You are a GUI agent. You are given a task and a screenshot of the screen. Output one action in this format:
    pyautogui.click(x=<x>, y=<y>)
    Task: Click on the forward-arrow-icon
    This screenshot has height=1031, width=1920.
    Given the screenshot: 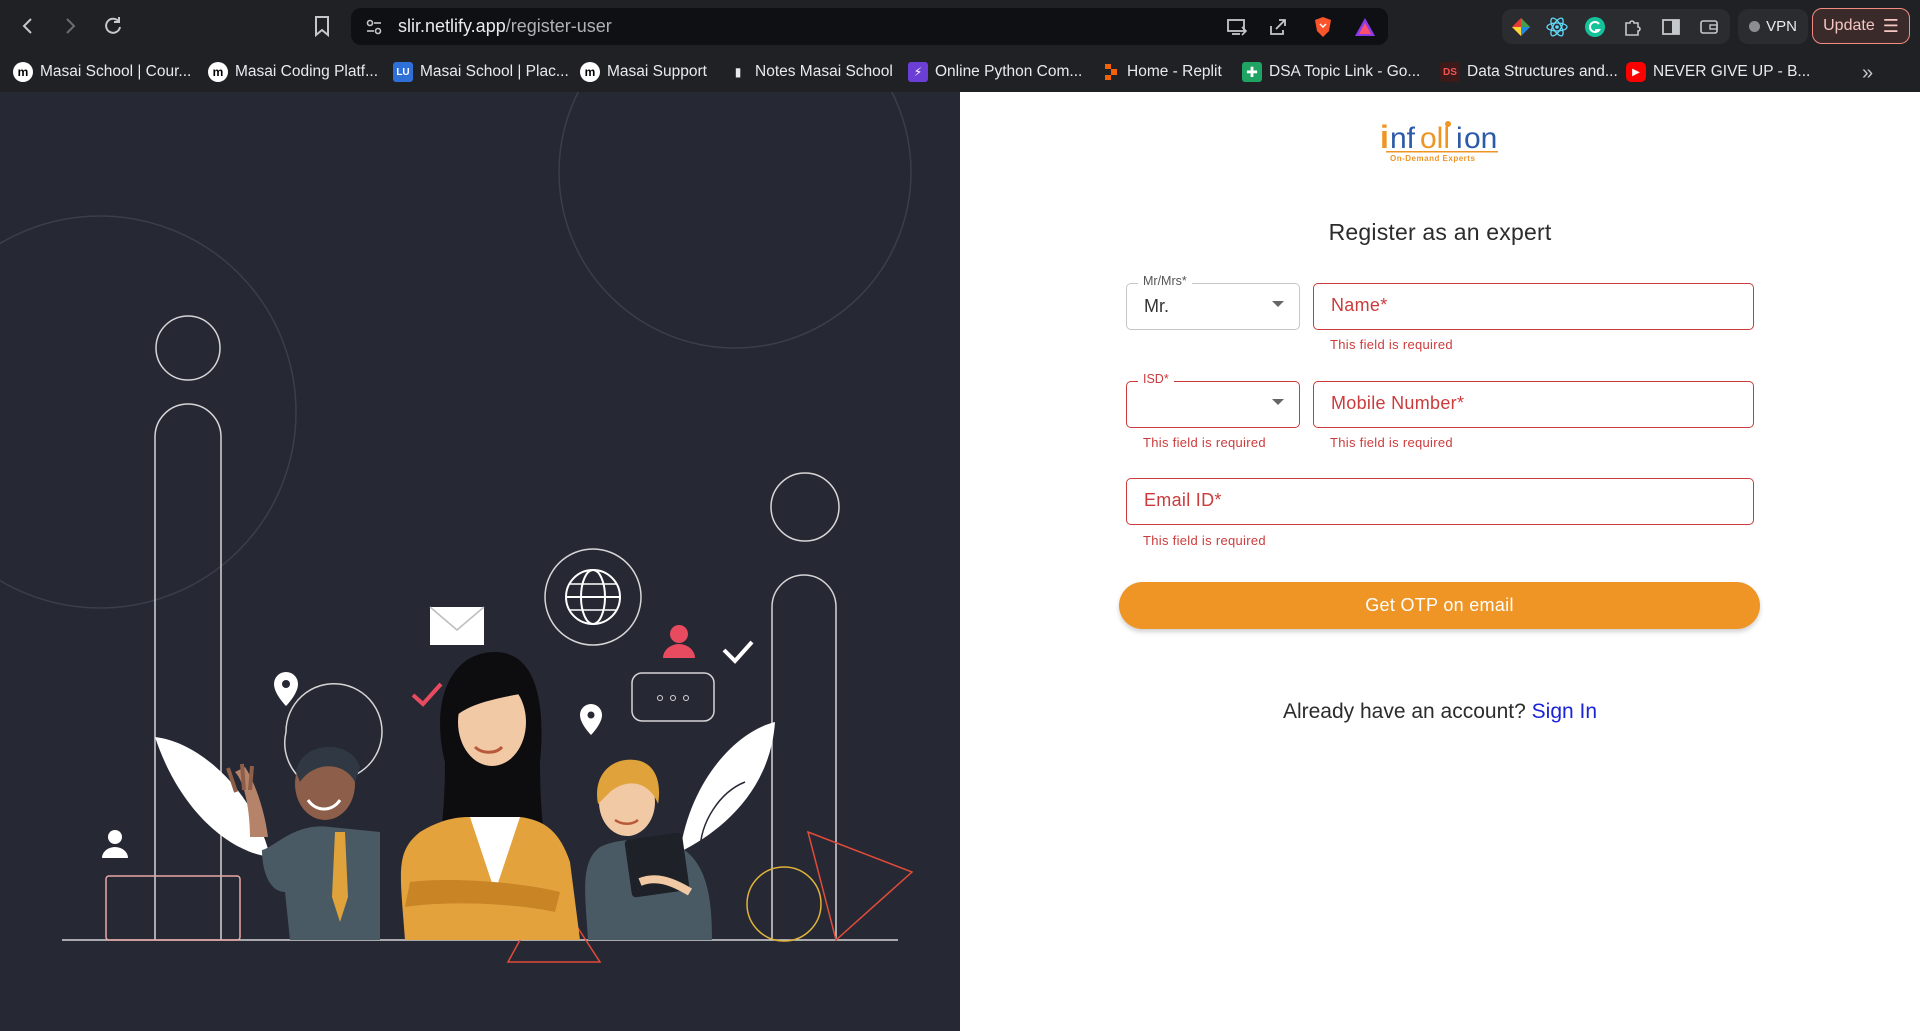 What is the action you would take?
    pyautogui.click(x=71, y=26)
    